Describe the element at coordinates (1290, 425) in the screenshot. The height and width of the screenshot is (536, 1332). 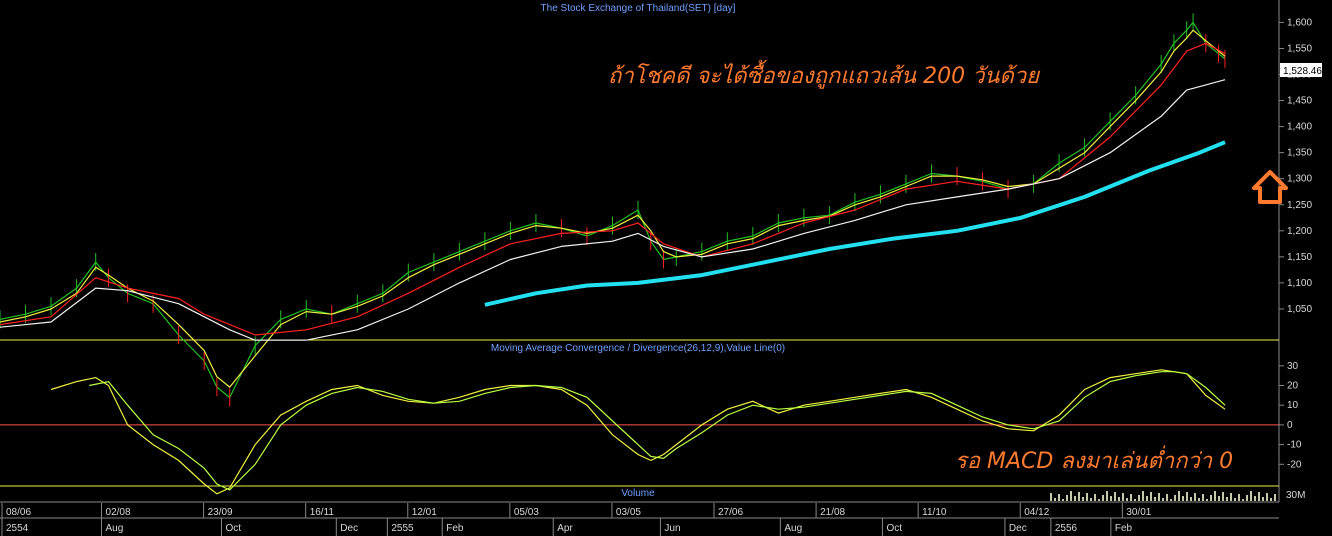
I see `macd-tick-label: 0` at that location.